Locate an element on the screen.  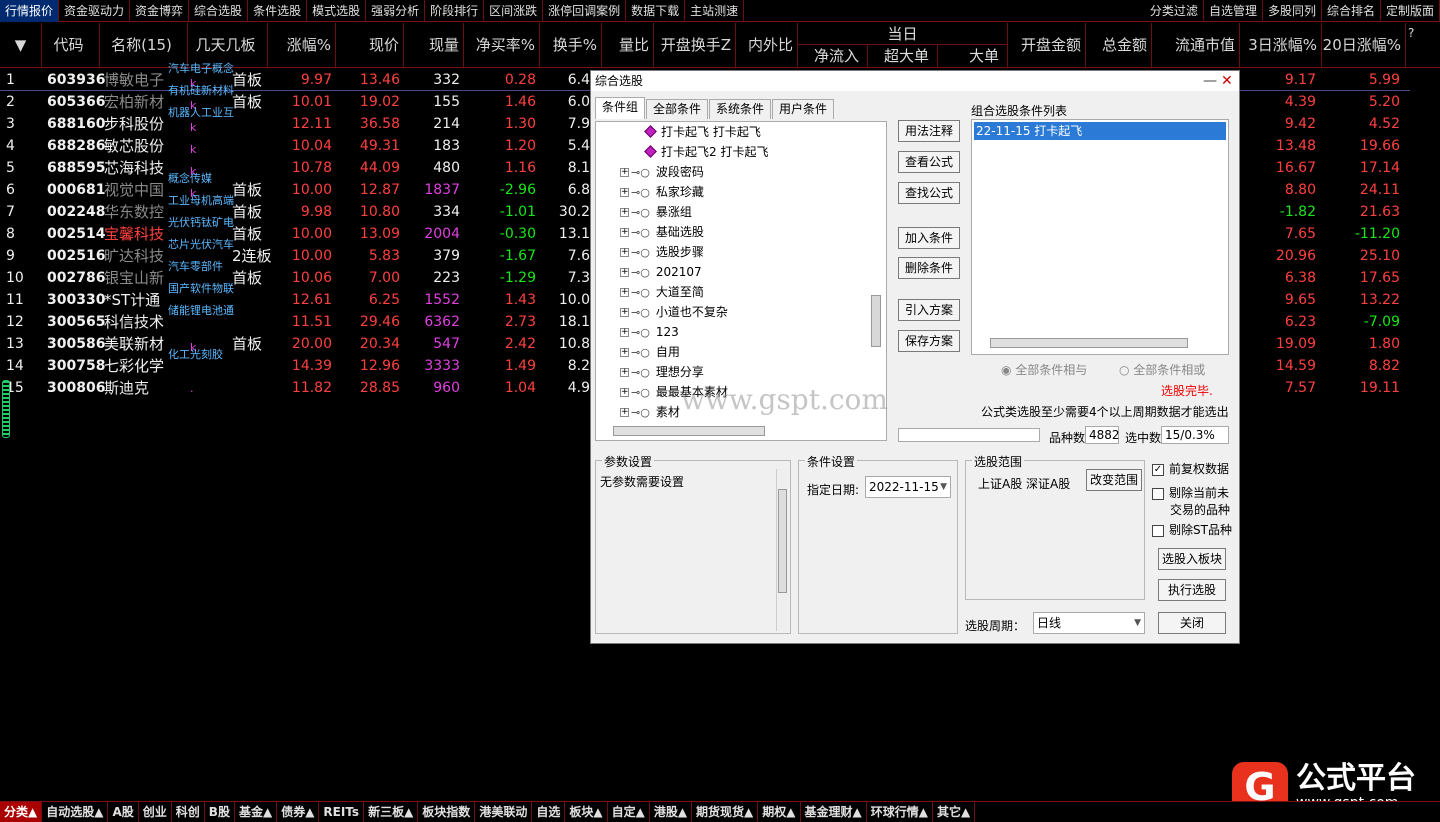
top-menu-item: 主站测速 is located at coordinates (715, 11).